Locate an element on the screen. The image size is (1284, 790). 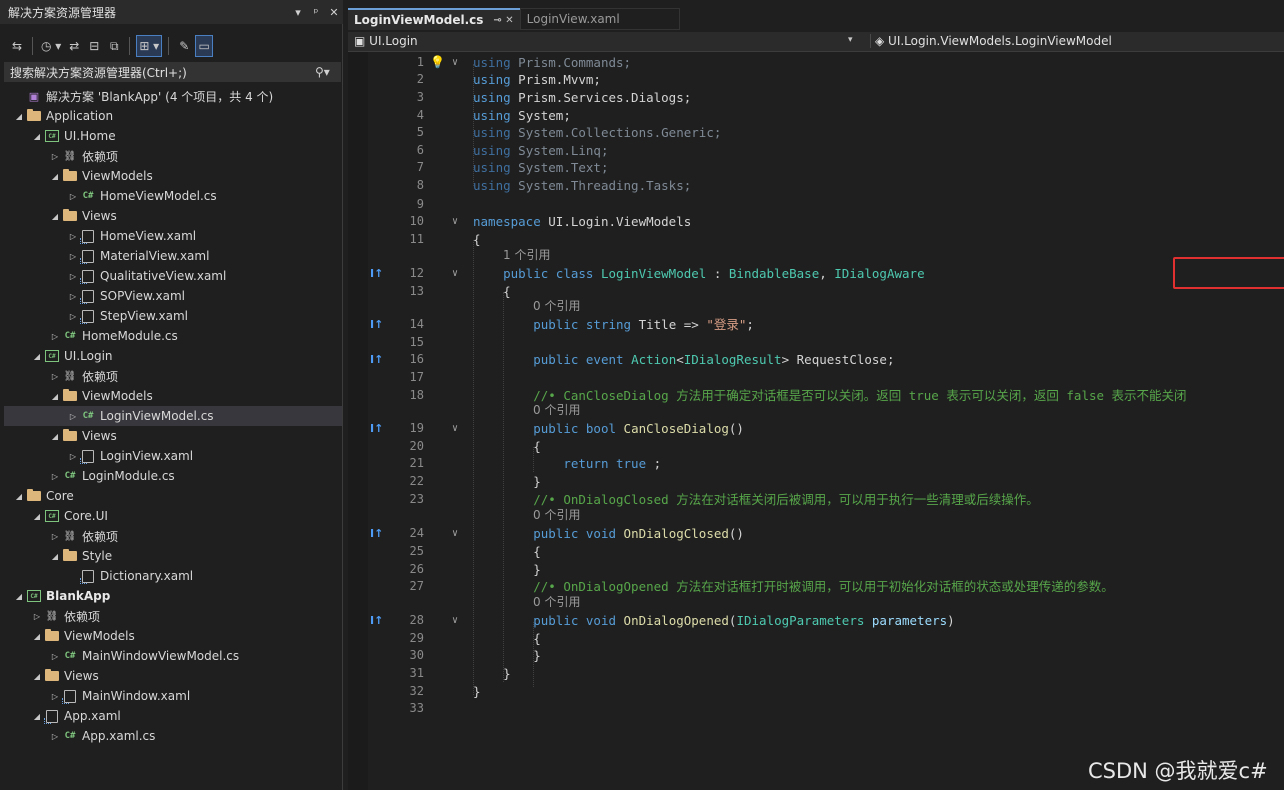
tree-item: ◢ C# UI.Home is located at coordinates (173, 136).